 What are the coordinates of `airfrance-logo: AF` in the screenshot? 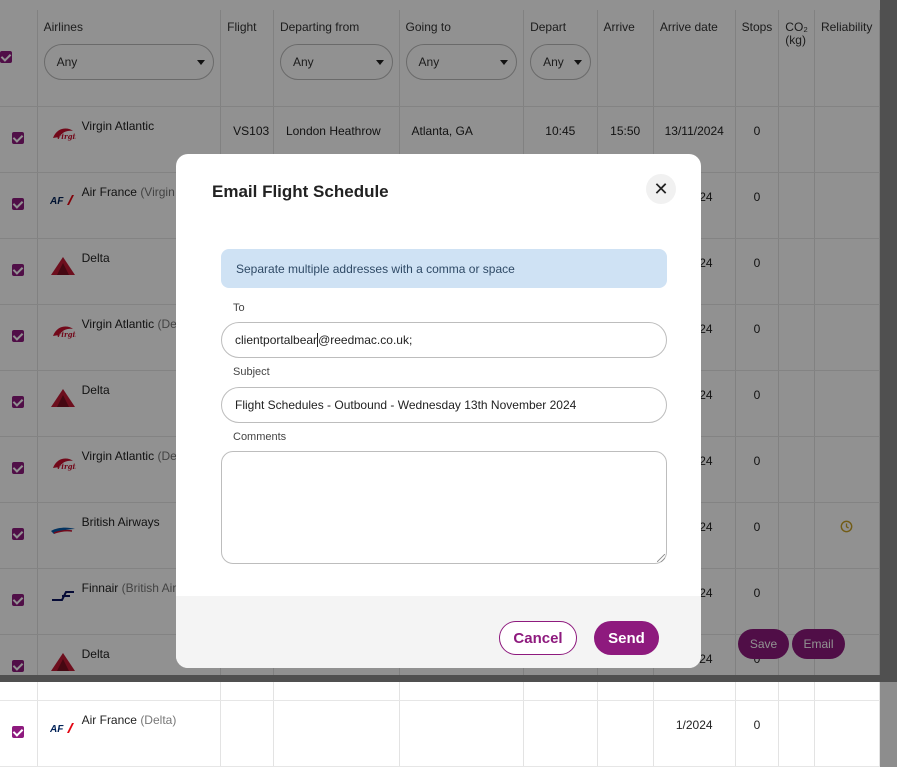 It's located at (63, 728).